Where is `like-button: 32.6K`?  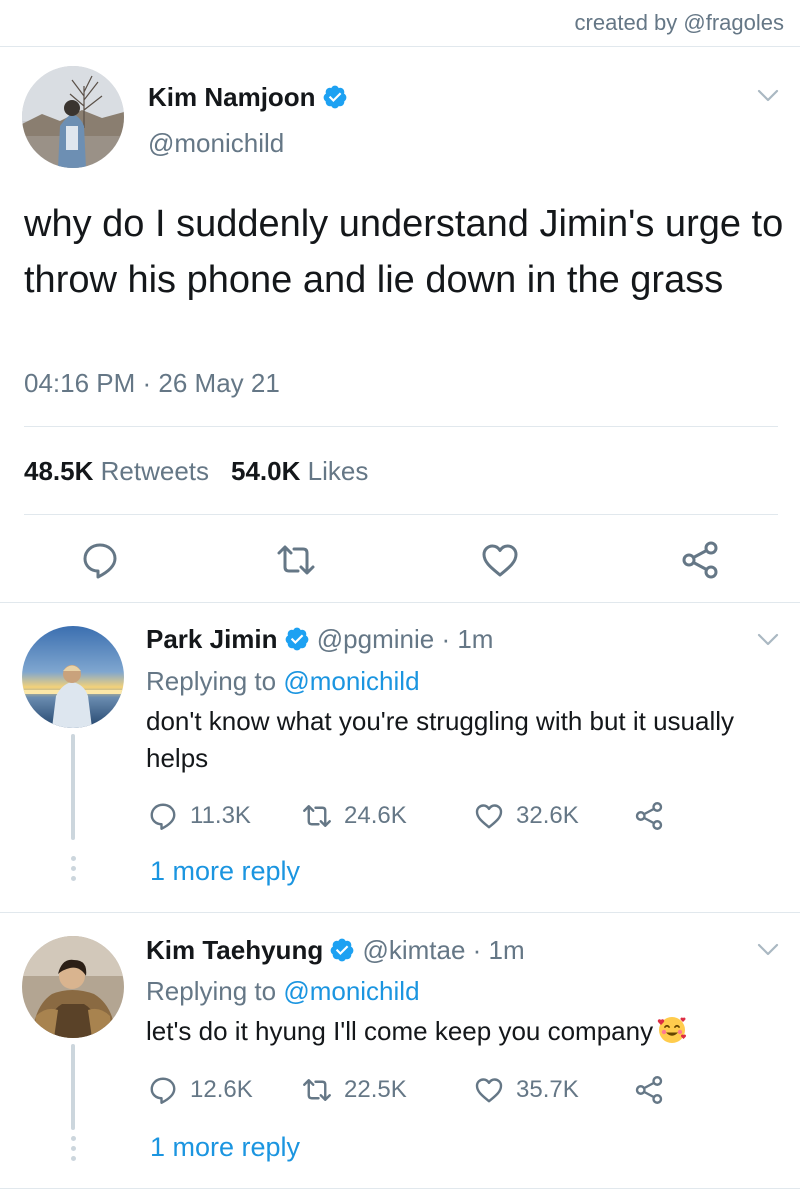
like-button: 32.6K is located at coordinates (526, 816).